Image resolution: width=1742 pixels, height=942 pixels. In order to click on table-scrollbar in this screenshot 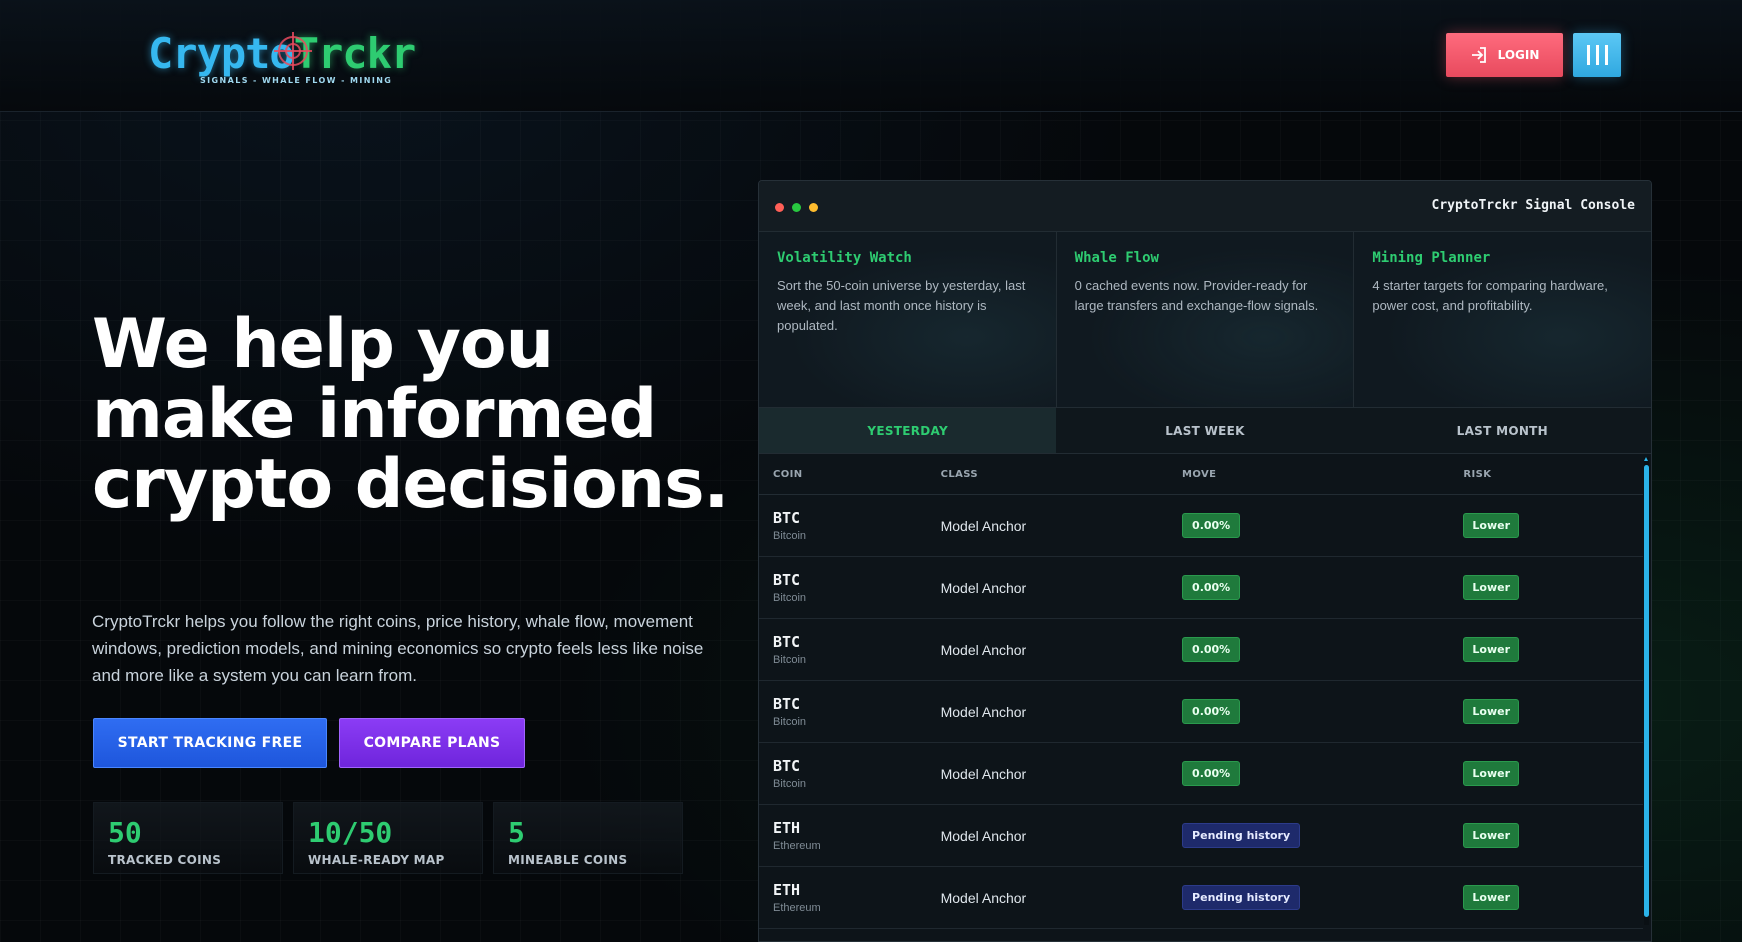, I will do `click(1646, 691)`.